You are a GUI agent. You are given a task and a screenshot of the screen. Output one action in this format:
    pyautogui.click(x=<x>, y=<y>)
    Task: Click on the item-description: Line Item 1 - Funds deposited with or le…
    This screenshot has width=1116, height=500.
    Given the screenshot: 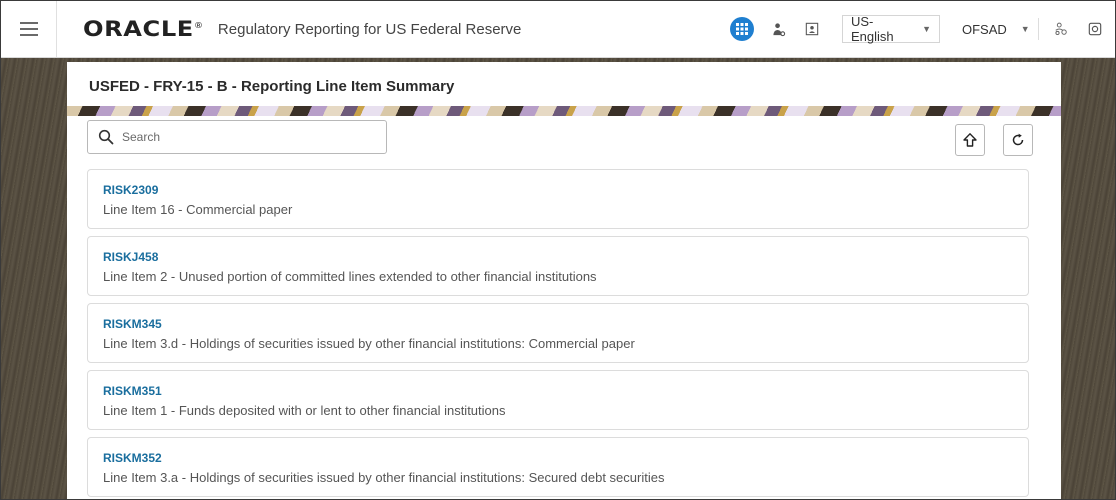 What is the action you would take?
    pyautogui.click(x=304, y=410)
    